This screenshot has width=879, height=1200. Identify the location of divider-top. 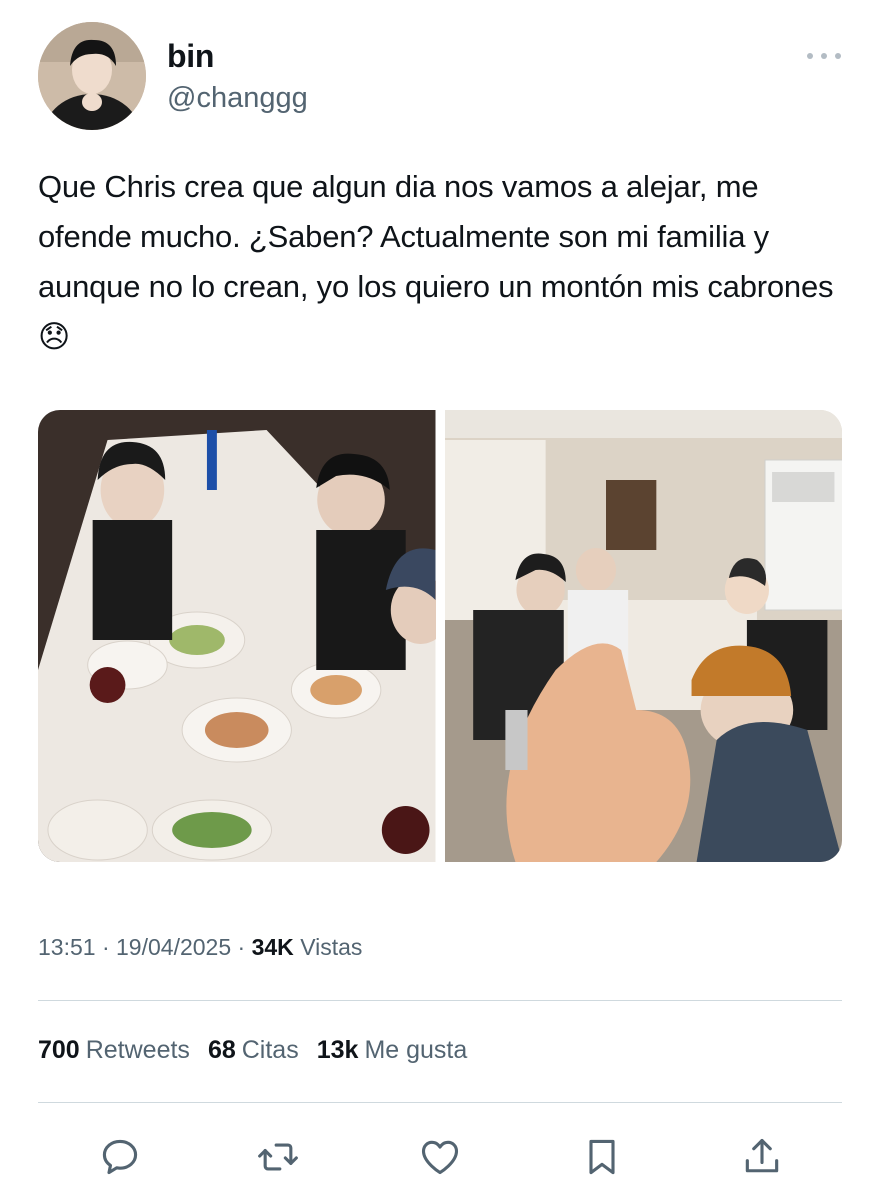
(440, 1000).